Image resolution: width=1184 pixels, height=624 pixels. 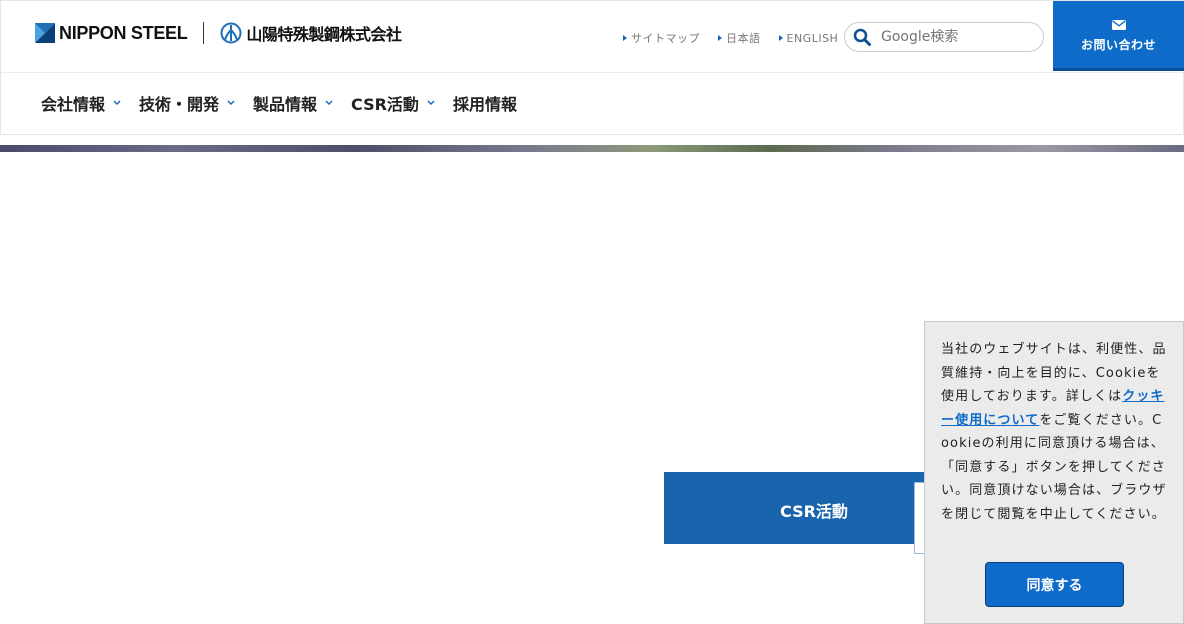 What do you see at coordinates (1054, 584) in the screenshot?
I see `agree-button: 同意する` at bounding box center [1054, 584].